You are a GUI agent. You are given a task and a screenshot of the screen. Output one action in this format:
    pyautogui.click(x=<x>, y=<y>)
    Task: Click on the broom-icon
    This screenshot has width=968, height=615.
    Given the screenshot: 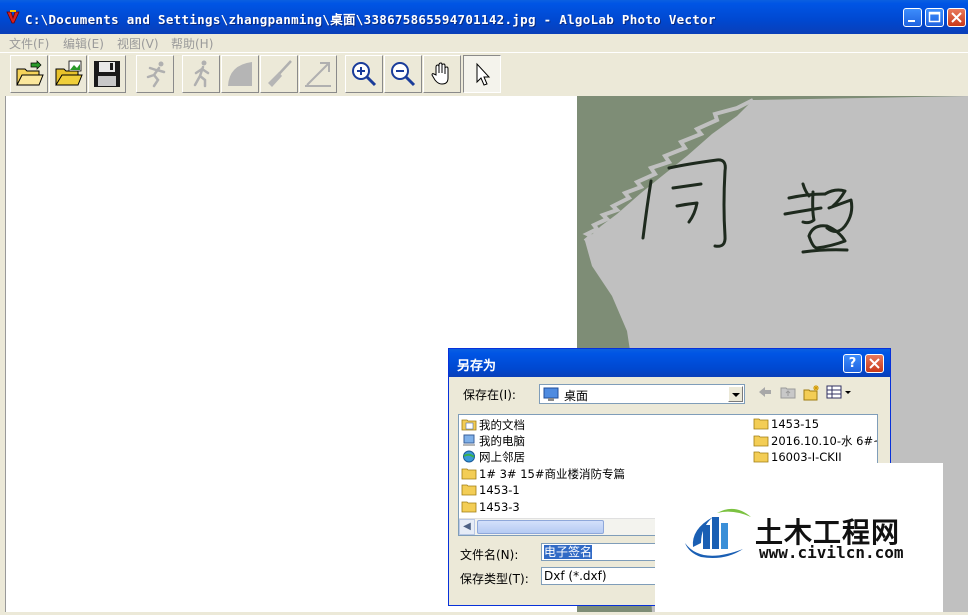 What is the action you would take?
    pyautogui.click(x=280, y=73)
    